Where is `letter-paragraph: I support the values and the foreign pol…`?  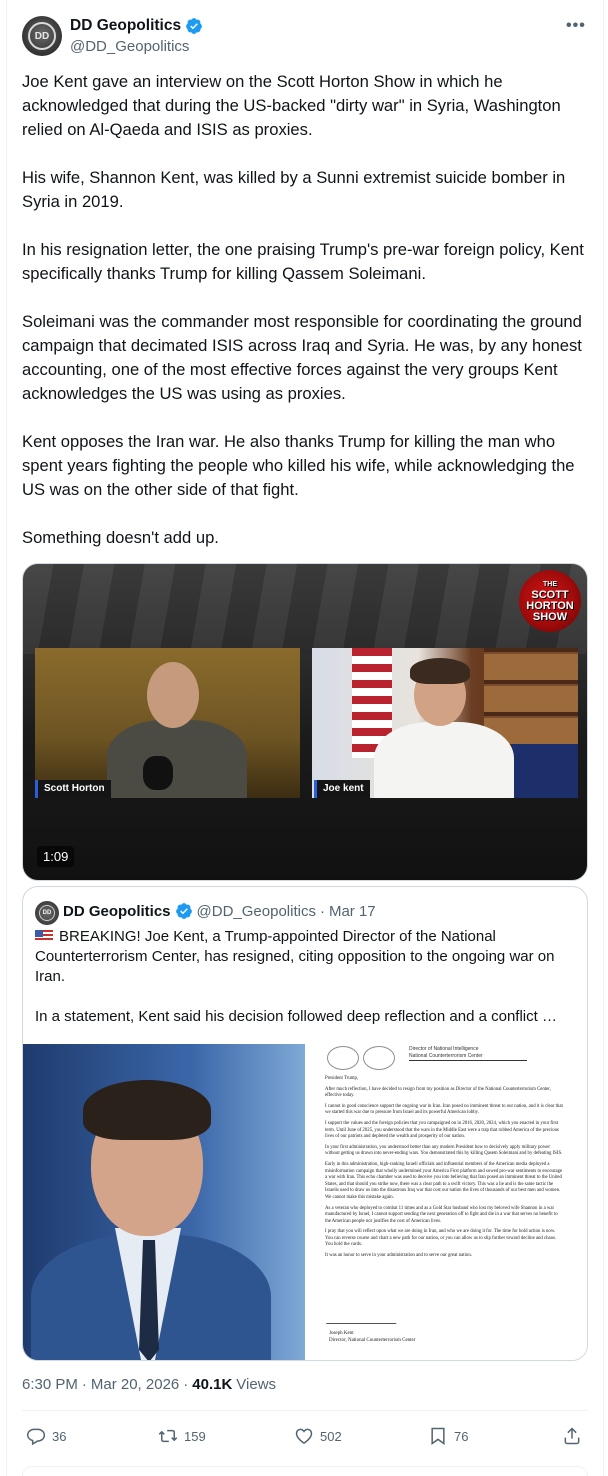
letter-paragraph: I support the values and the foreign pol… is located at coordinates (442, 1130).